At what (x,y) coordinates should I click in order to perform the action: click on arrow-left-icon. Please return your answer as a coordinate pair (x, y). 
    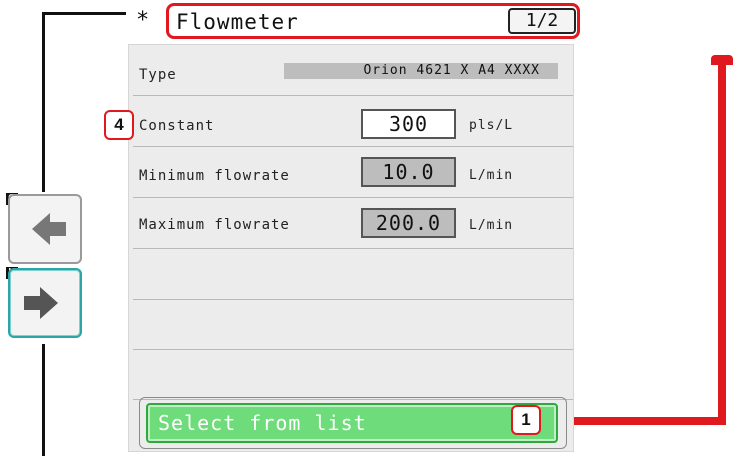
    Looking at the image, I should click on (49, 229).